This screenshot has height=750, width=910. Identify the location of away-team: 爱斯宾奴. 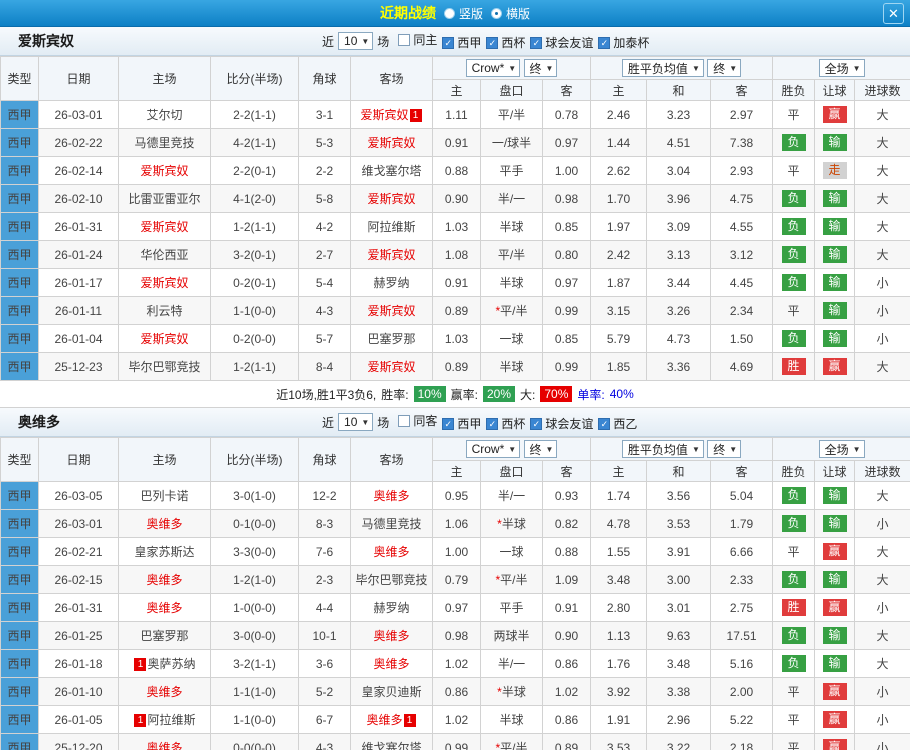
(391, 142).